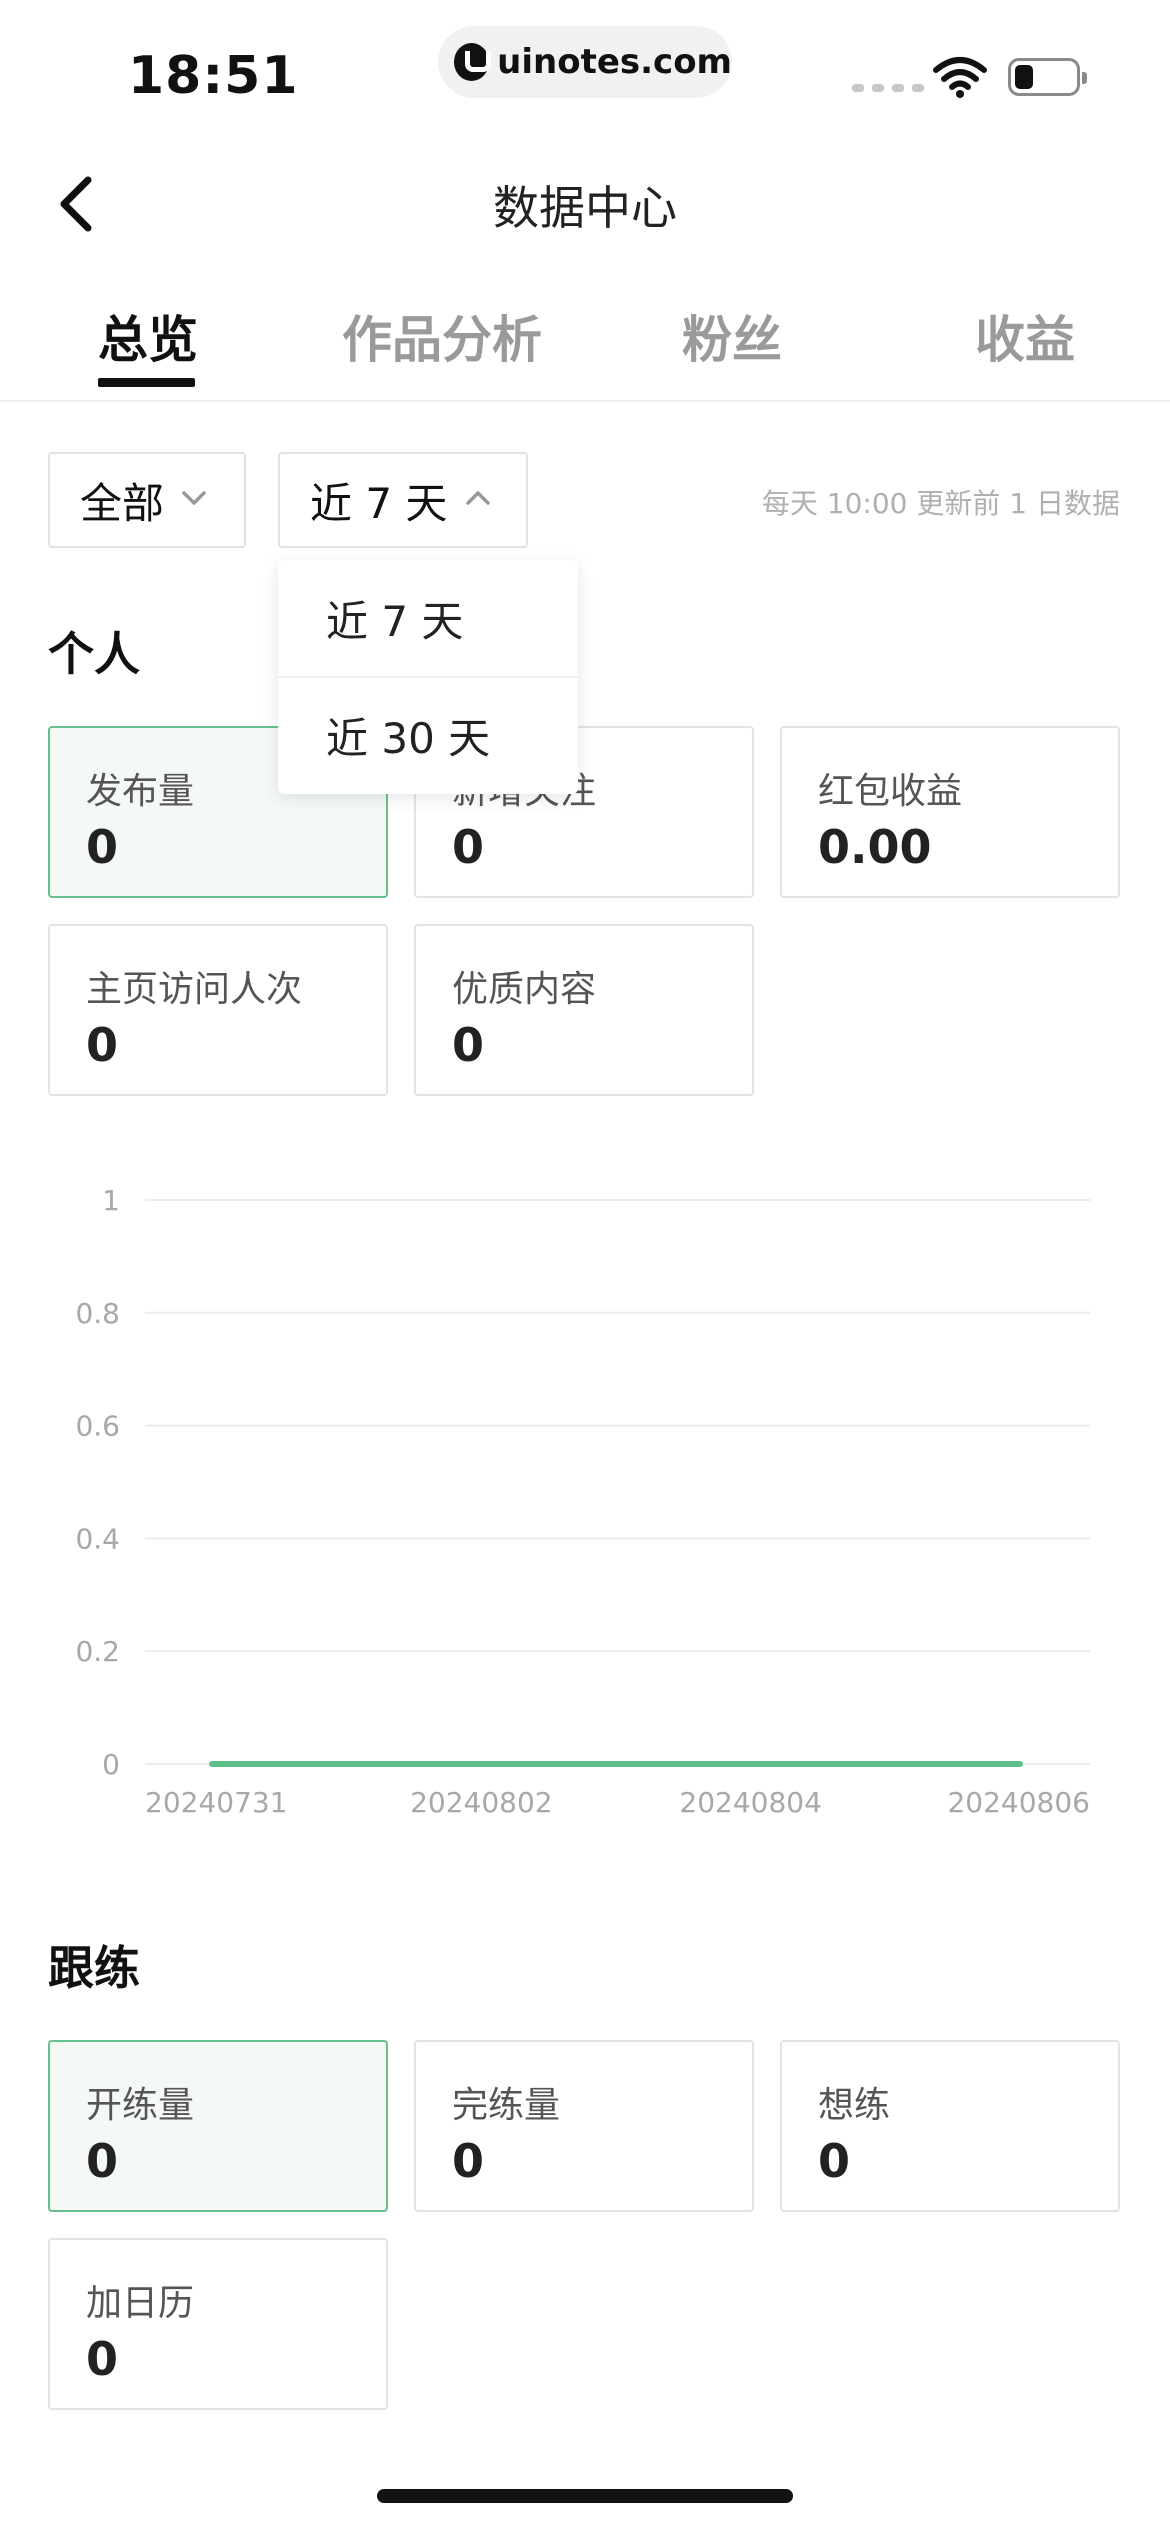 Image resolution: width=1170 pixels, height=2532 pixels. I want to click on metric-card-finish-practice: 完练量 0, so click(584, 2126).